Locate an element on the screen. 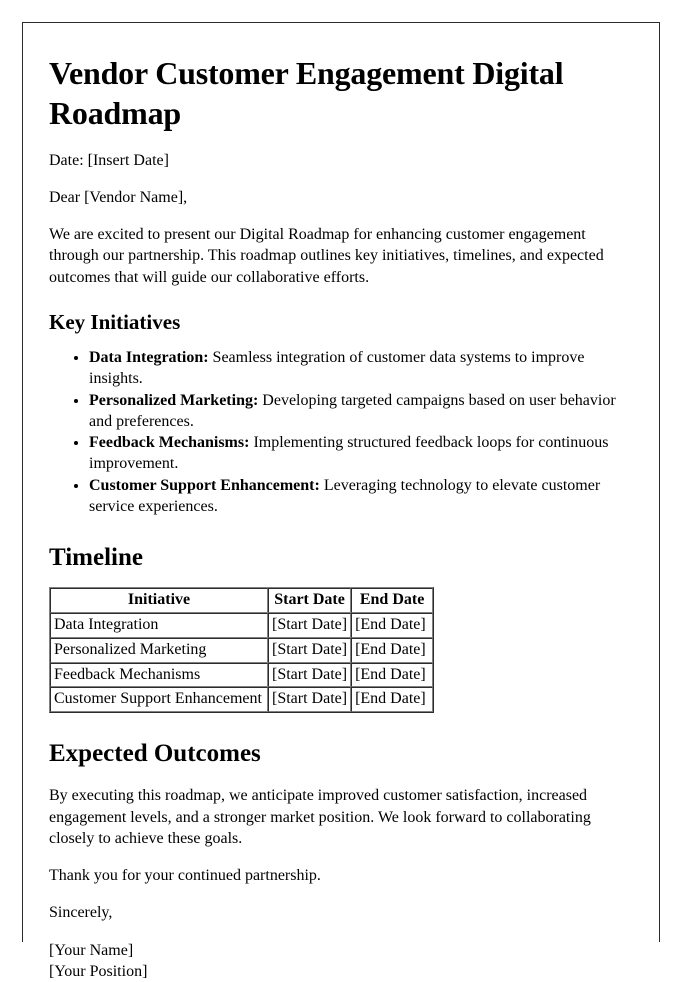 Image resolution: width=700 pixels, height=982 pixels. cell-initiative: Feedback Mechanisms is located at coordinates (159, 675).